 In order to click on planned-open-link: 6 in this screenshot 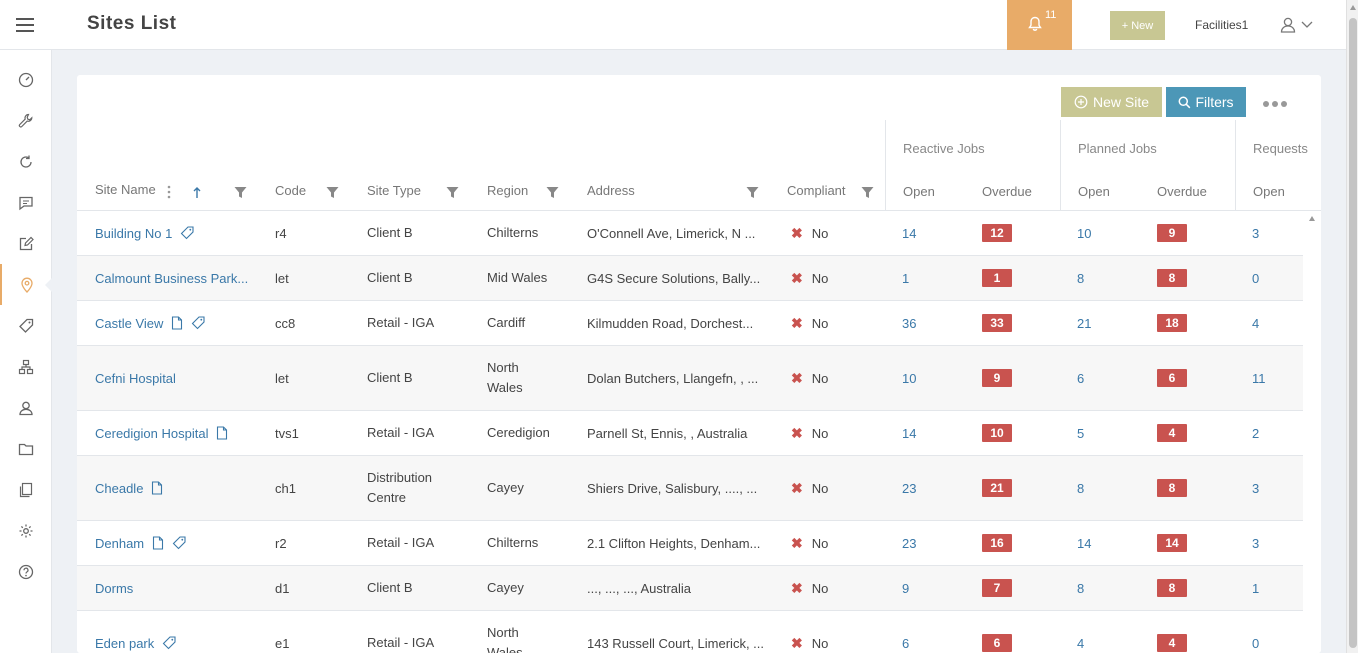, I will do `click(1080, 378)`.